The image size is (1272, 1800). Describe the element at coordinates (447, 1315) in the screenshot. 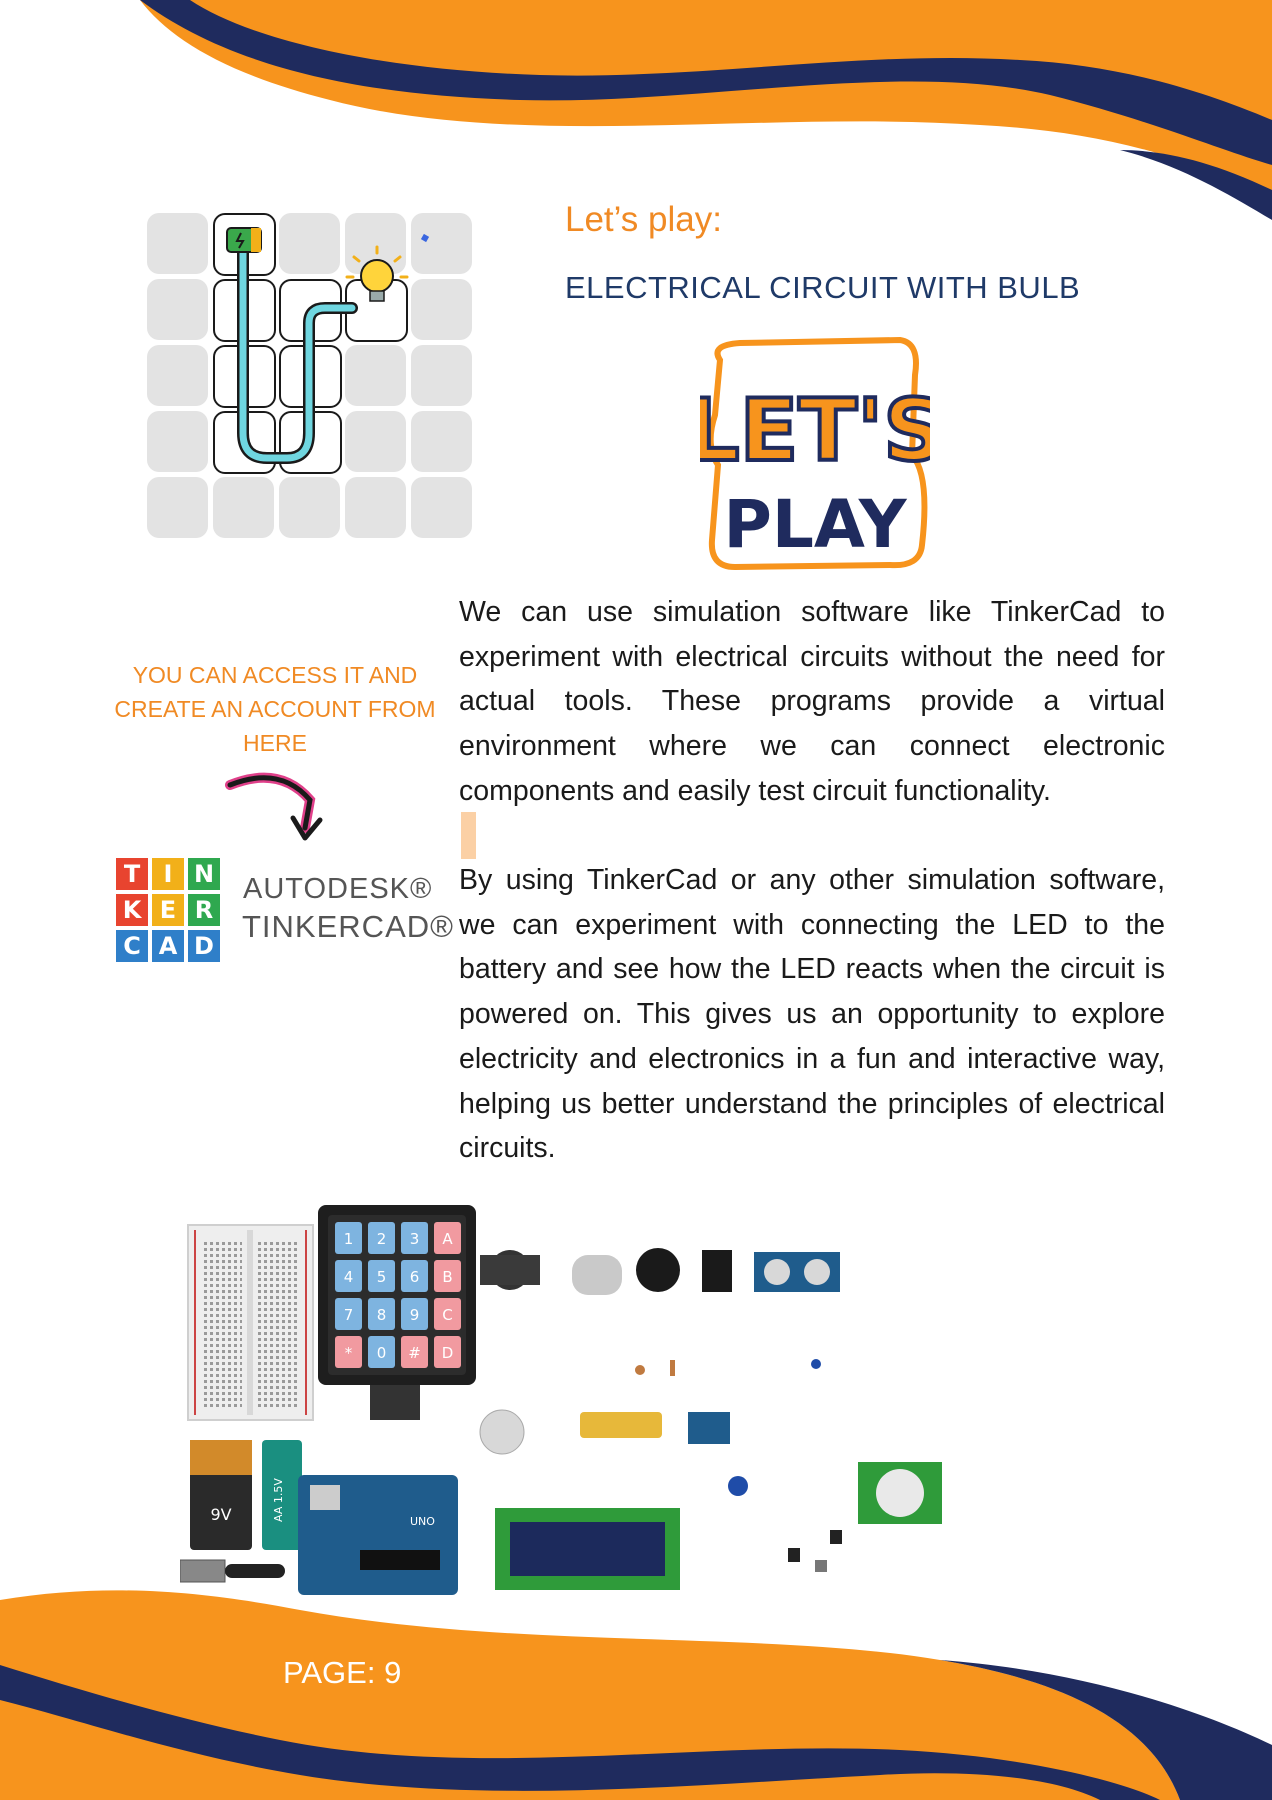

I see `keypad-key-label: C` at that location.